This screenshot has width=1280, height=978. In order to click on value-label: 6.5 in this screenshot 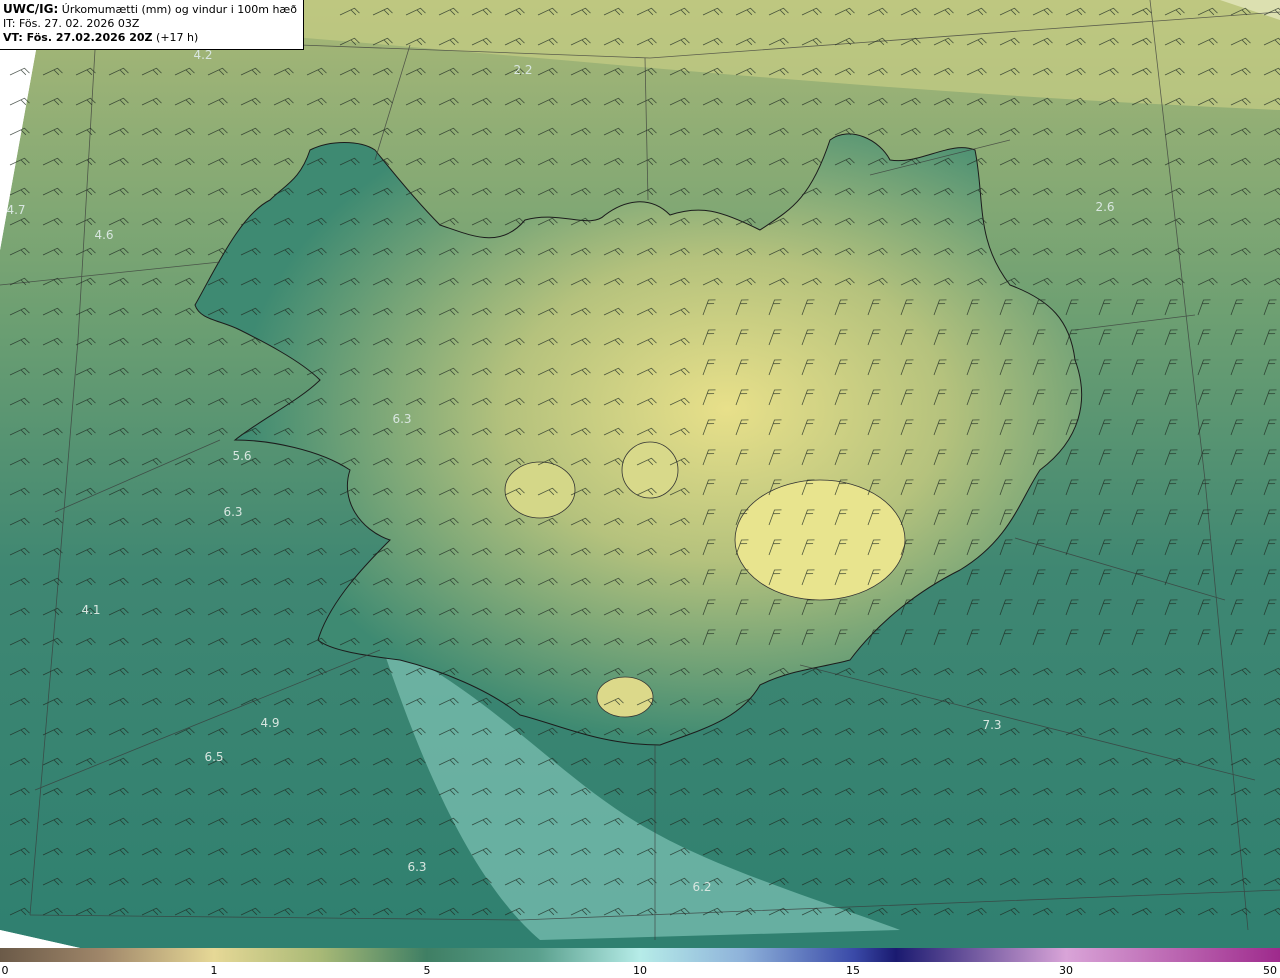, I will do `click(214, 757)`.